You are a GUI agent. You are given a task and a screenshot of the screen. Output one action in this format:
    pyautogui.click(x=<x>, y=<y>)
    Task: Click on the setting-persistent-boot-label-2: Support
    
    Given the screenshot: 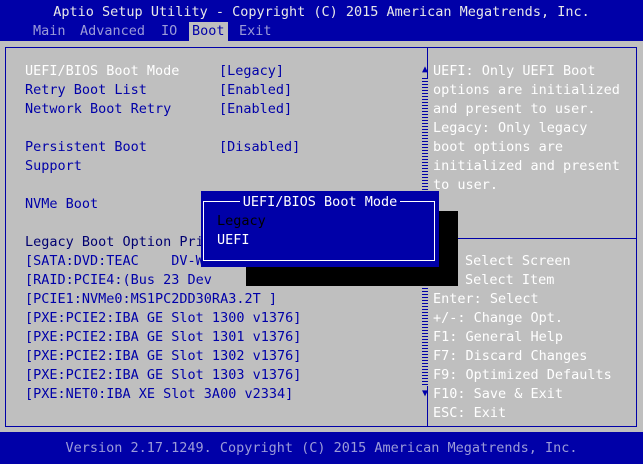 What is the action you would take?
    pyautogui.click(x=53, y=166)
    